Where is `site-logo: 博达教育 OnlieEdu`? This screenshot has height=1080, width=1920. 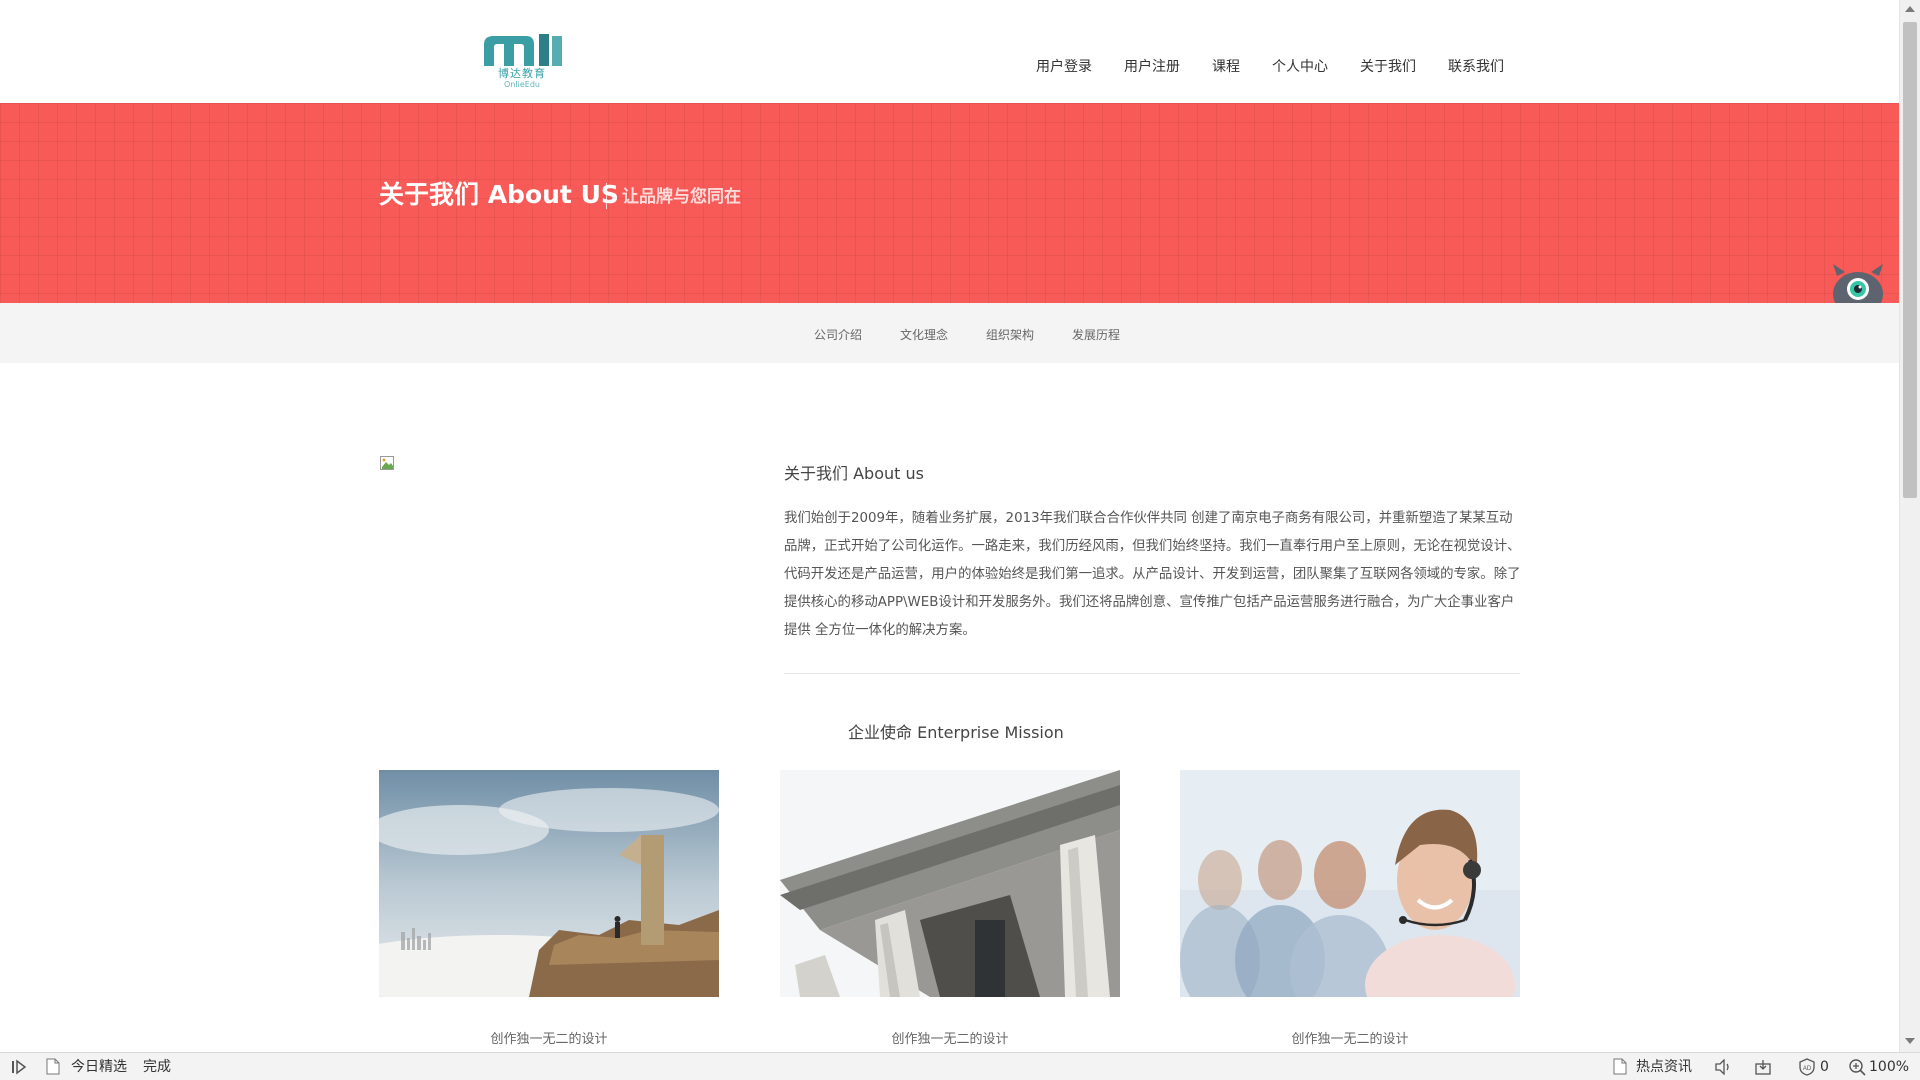
site-logo: 博达教育 OnlieEdu is located at coordinates (522, 59).